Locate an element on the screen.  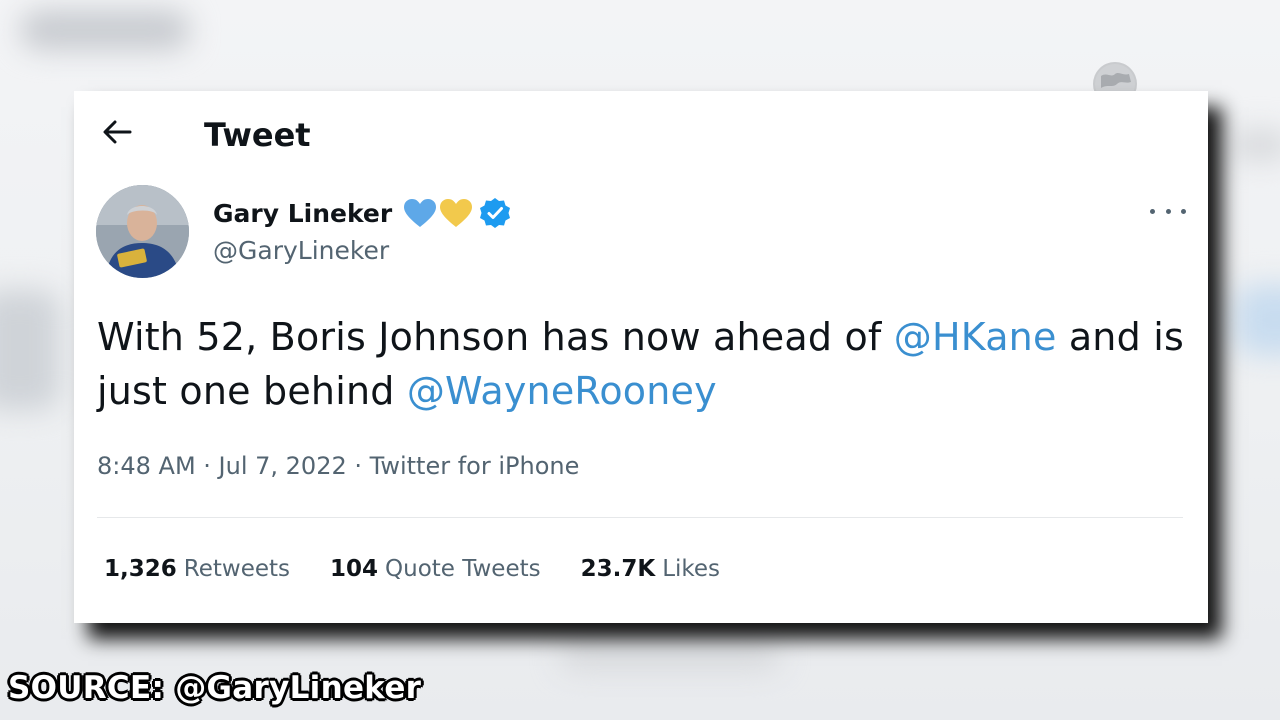
author-display-name: Gary Lineker is located at coordinates (302, 213).